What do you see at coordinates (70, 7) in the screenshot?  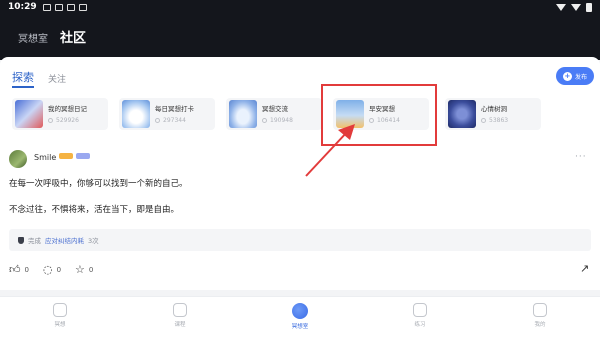 I see `chat-notification-icon` at bounding box center [70, 7].